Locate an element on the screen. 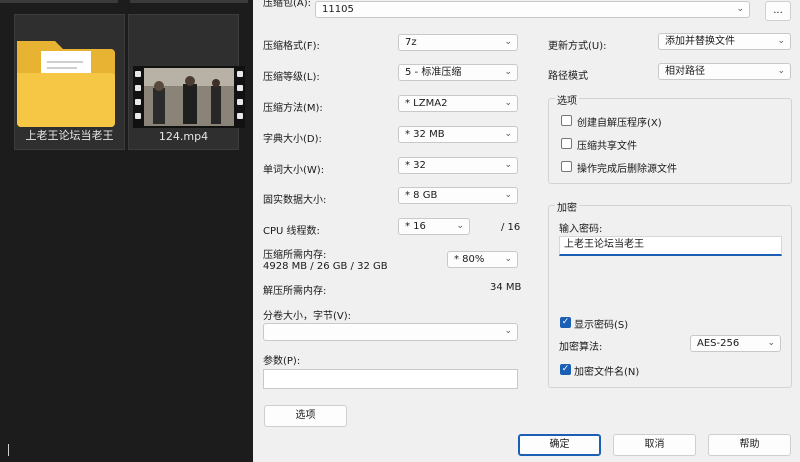 The width and height of the screenshot is (800, 462). shared-files-checkbox is located at coordinates (566, 143).